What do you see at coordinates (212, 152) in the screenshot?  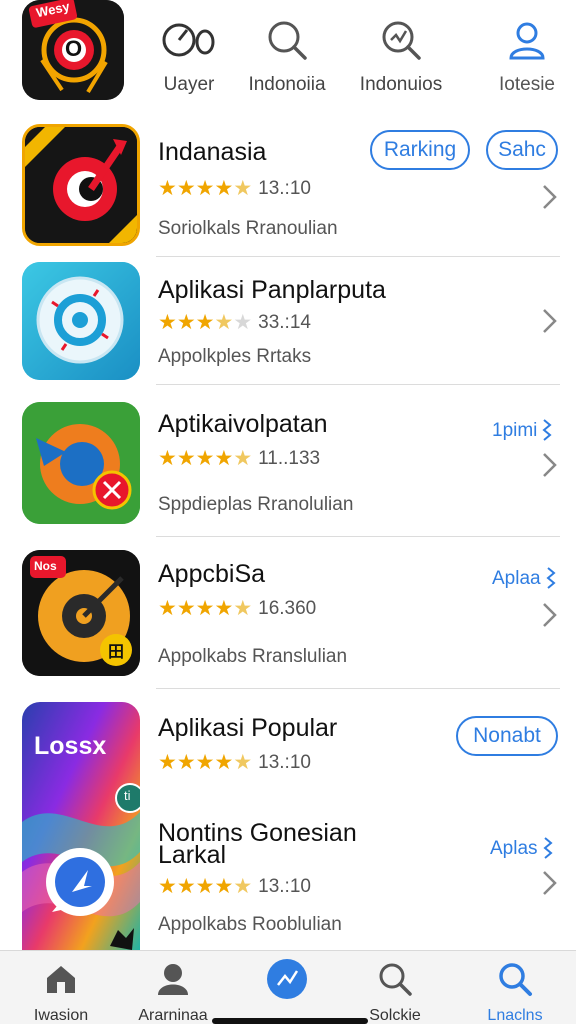 I see `app-name: Indanasia` at bounding box center [212, 152].